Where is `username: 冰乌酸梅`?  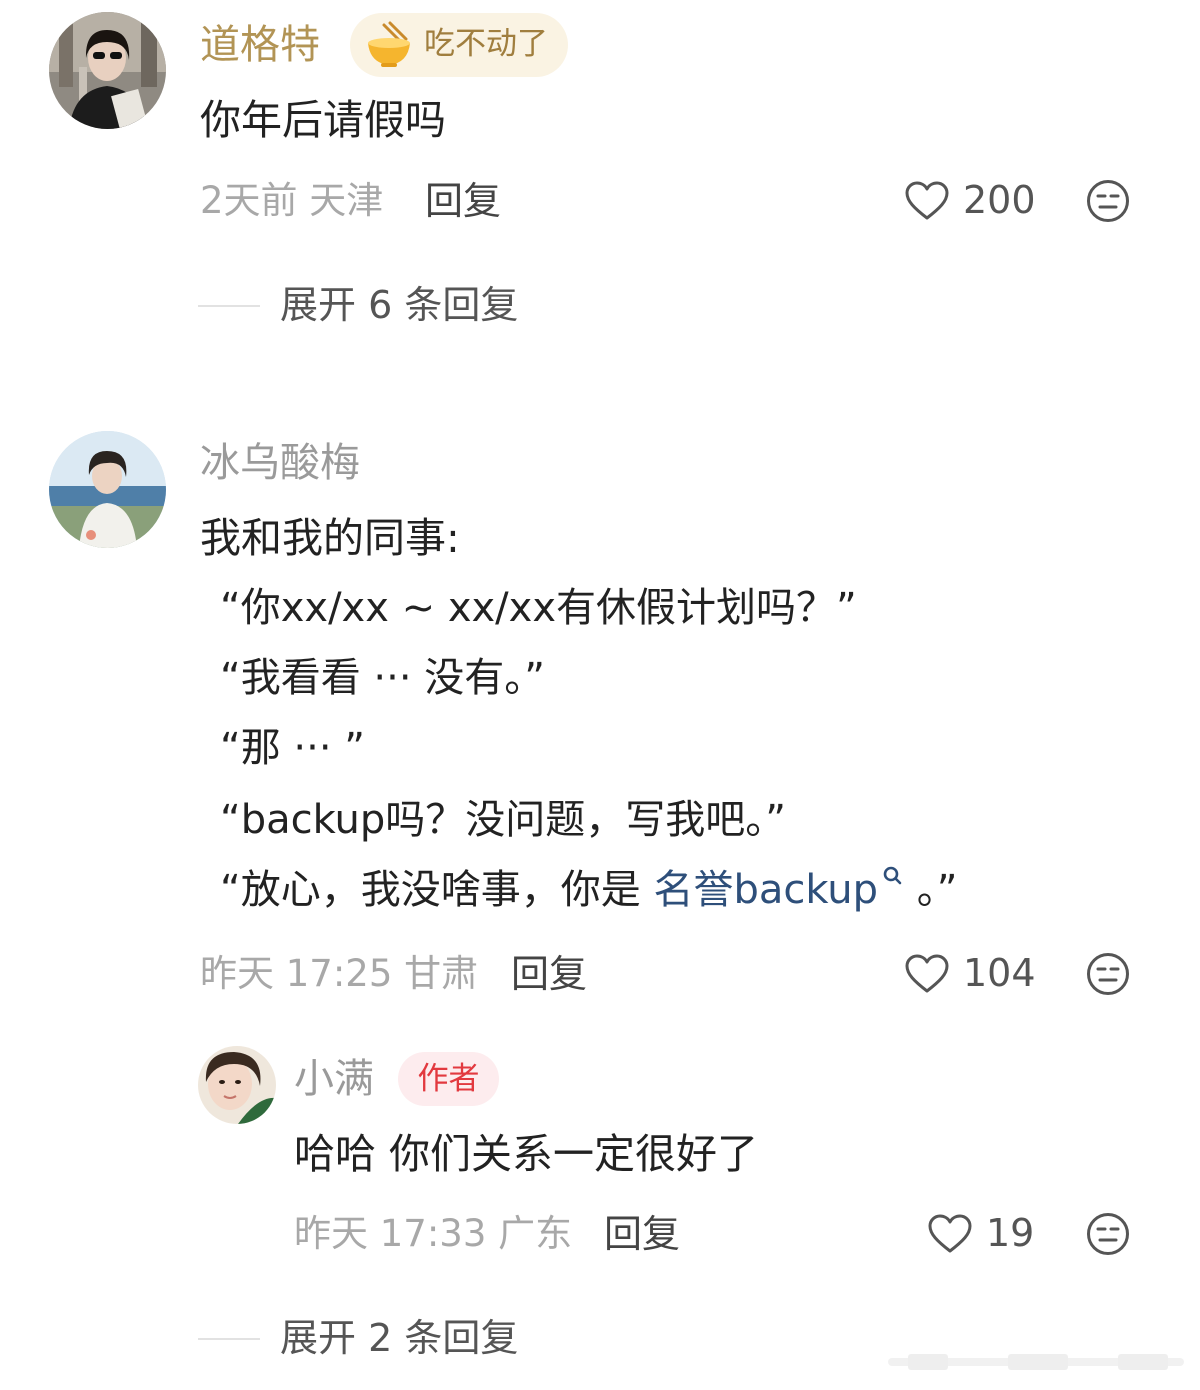
username: 冰乌酸梅 is located at coordinates (280, 463).